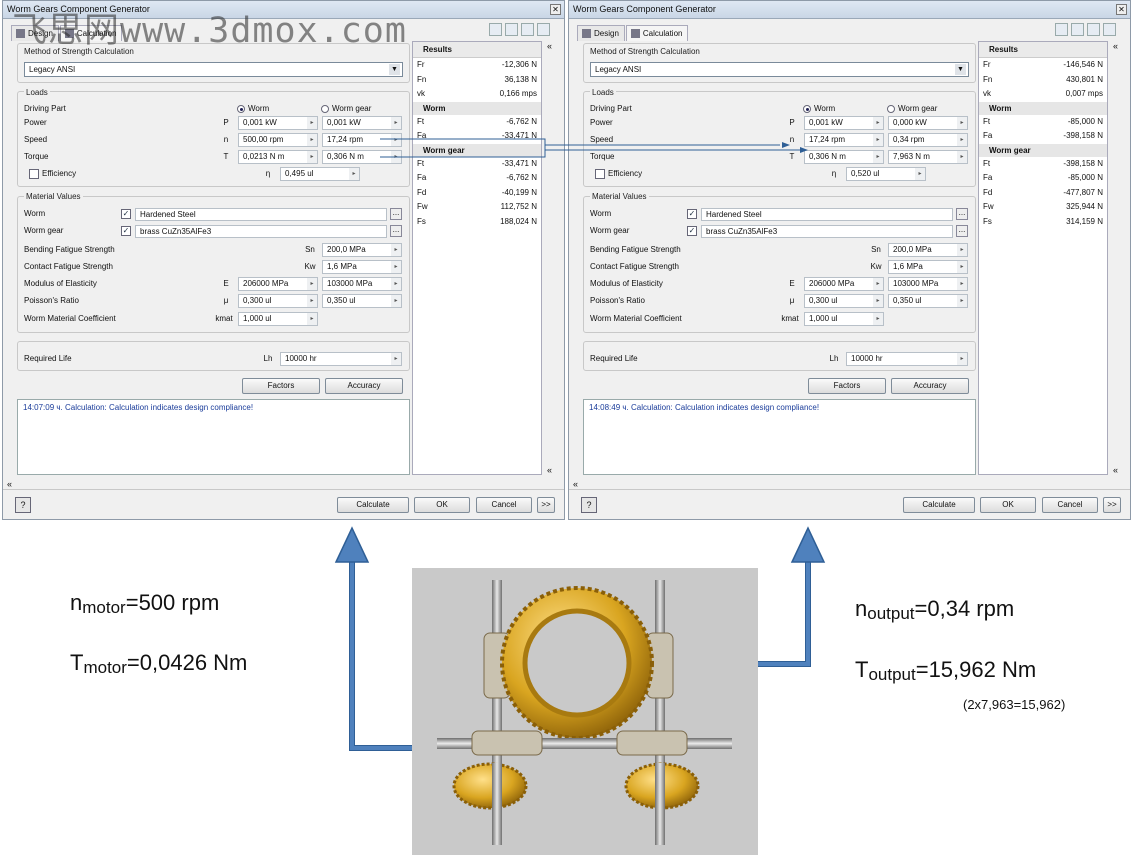  Describe the element at coordinates (507, 743) in the screenshot. I see `horizontal-worm-left` at that location.